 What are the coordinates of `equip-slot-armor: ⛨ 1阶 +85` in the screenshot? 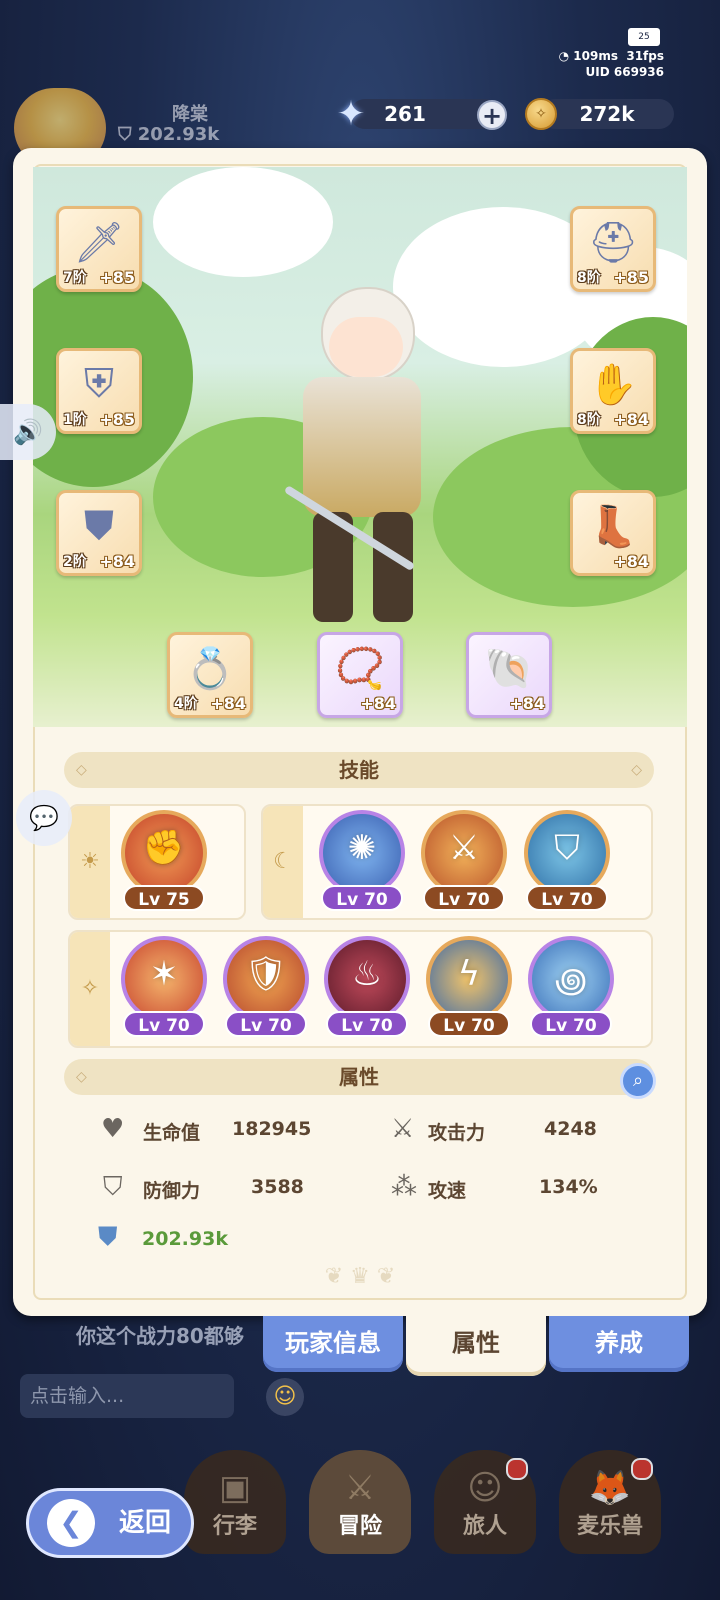 It's located at (99, 391).